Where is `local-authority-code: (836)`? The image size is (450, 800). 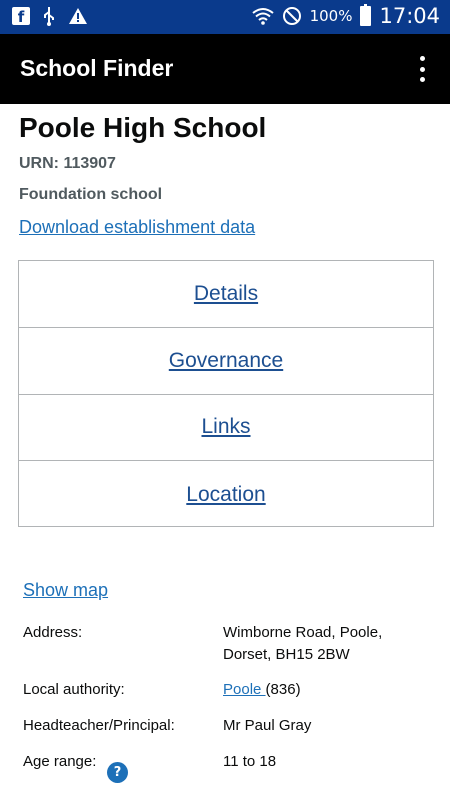
local-authority-code: (836) is located at coordinates (283, 689).